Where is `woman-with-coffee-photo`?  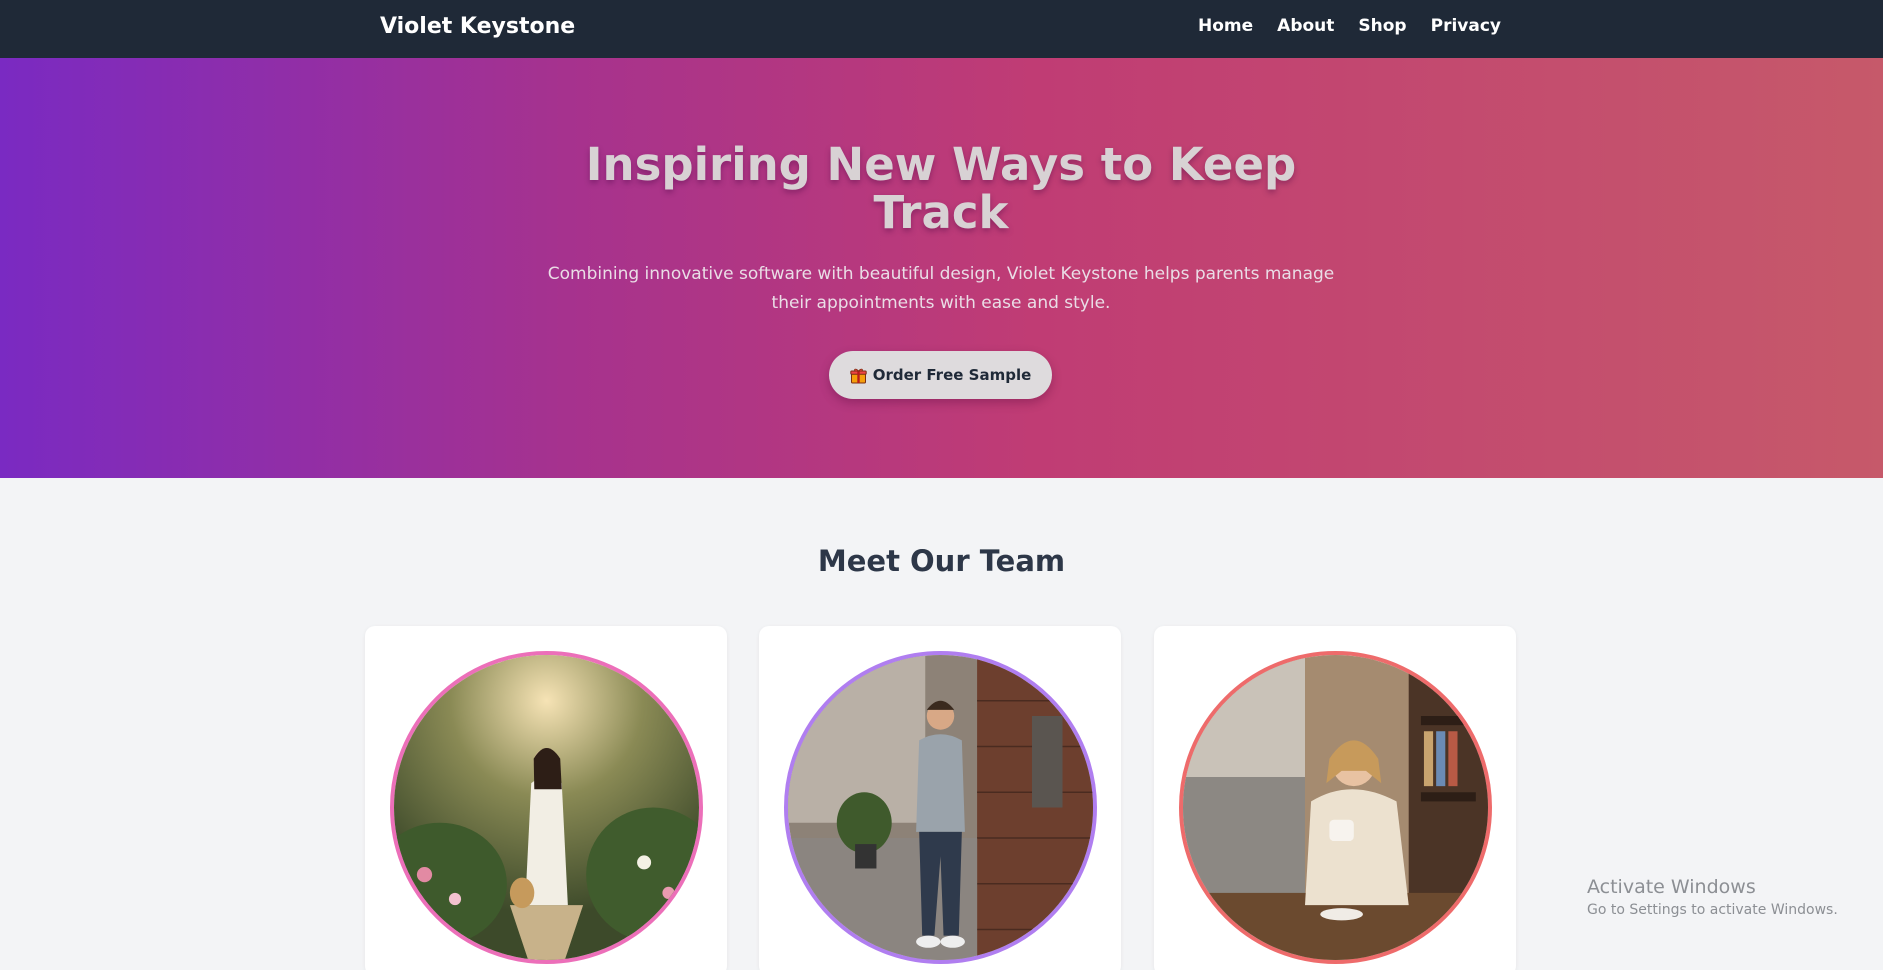 woman-with-coffee-photo is located at coordinates (1335, 807).